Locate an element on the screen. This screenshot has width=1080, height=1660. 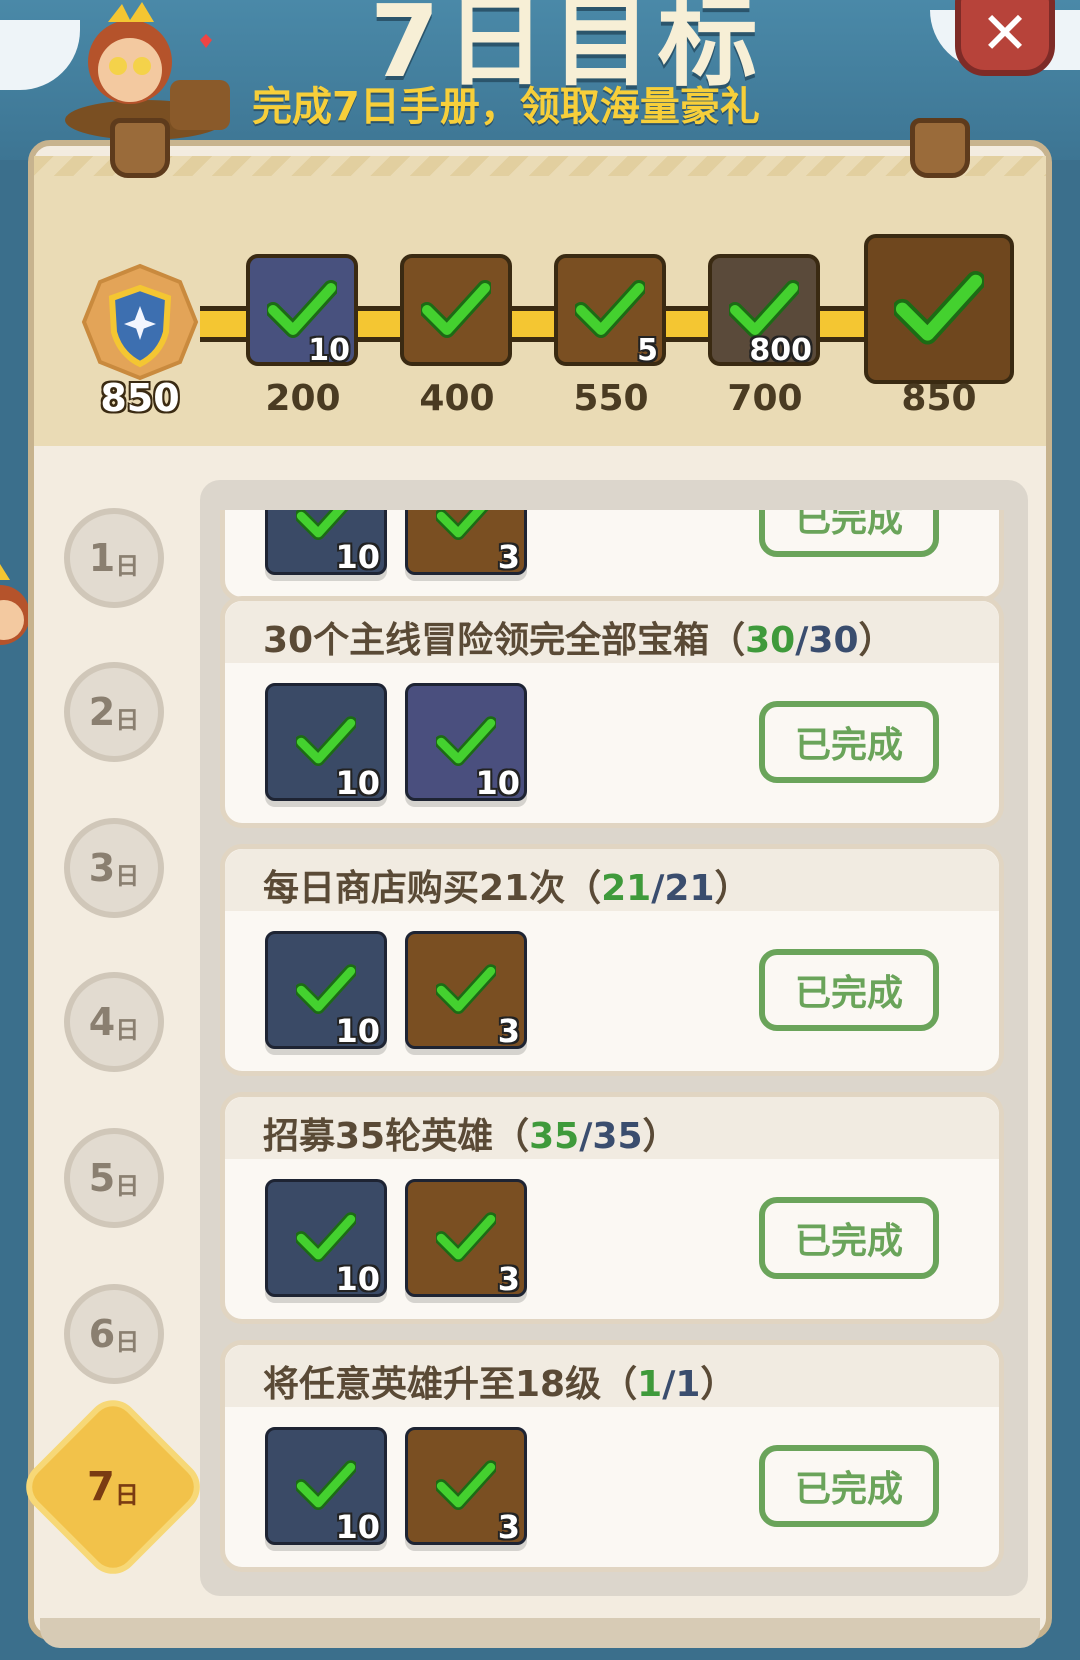
day-tab-number: 6 is located at coordinates (102, 1334).